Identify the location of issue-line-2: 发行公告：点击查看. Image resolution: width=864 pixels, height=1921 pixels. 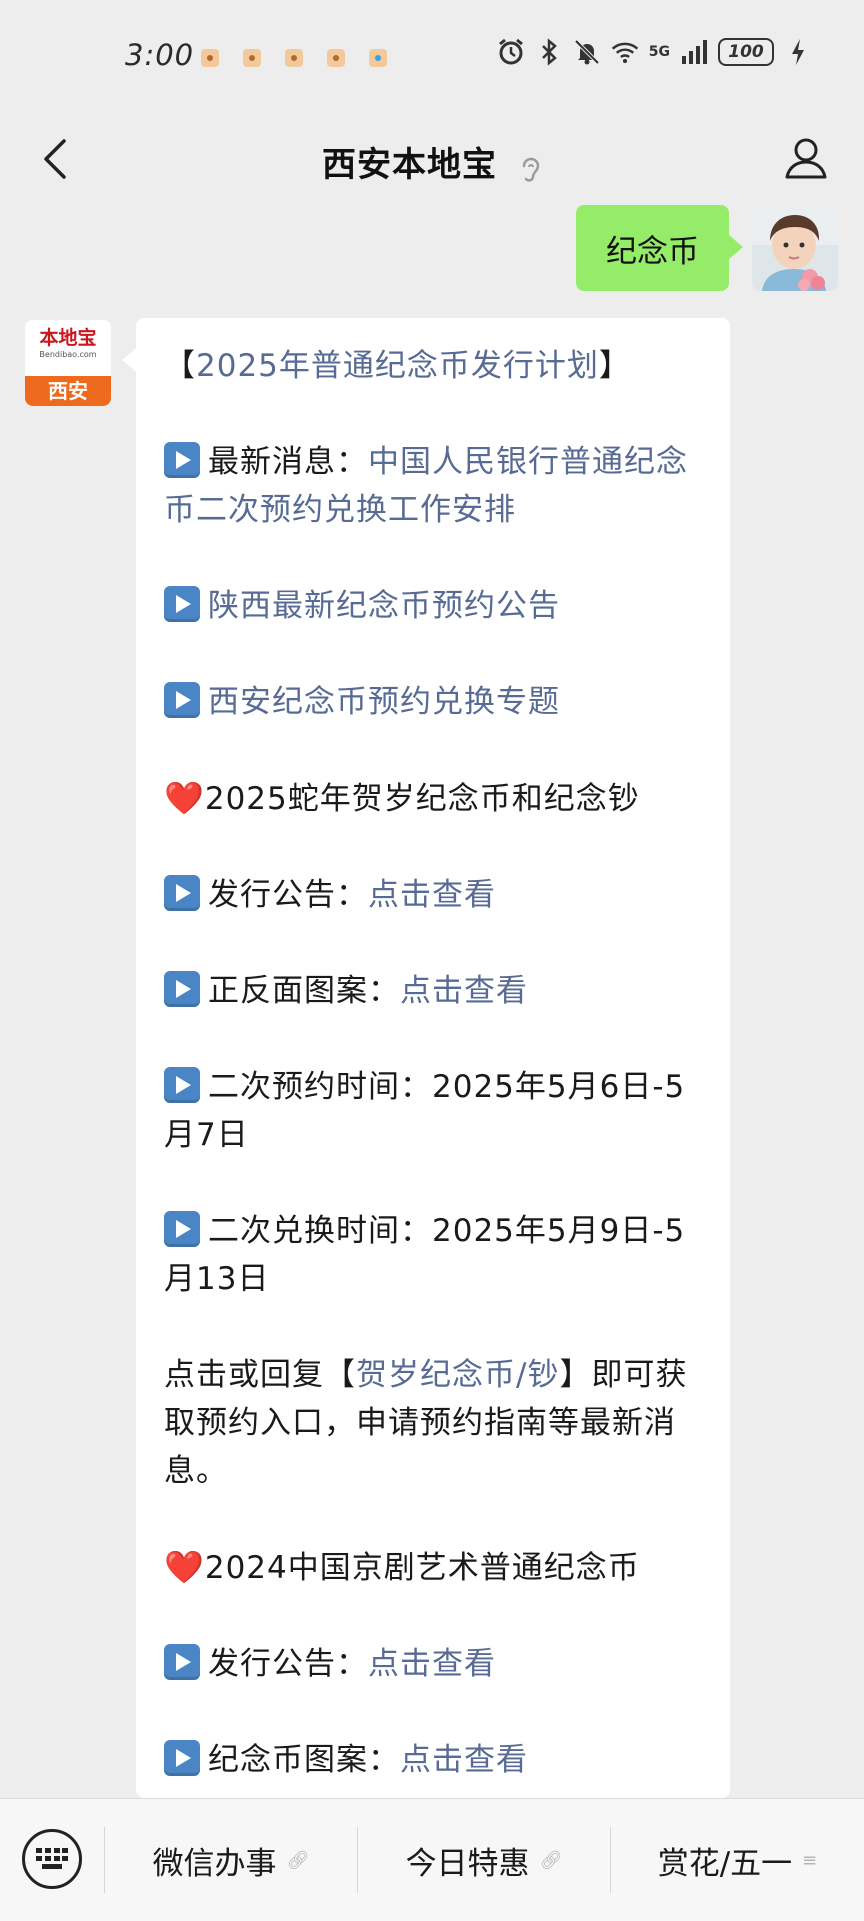
(433, 1664).